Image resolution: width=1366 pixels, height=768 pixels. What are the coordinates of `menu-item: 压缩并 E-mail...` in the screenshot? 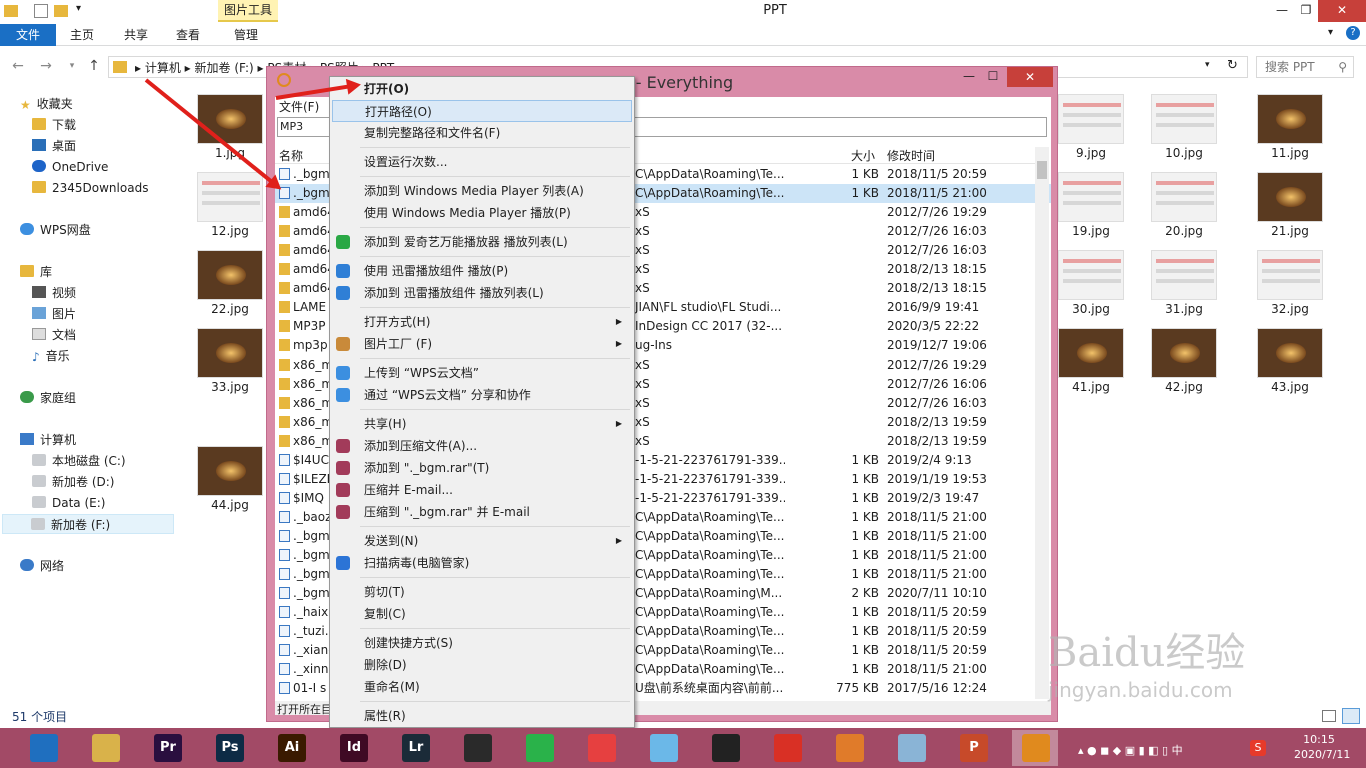 It's located at (482, 490).